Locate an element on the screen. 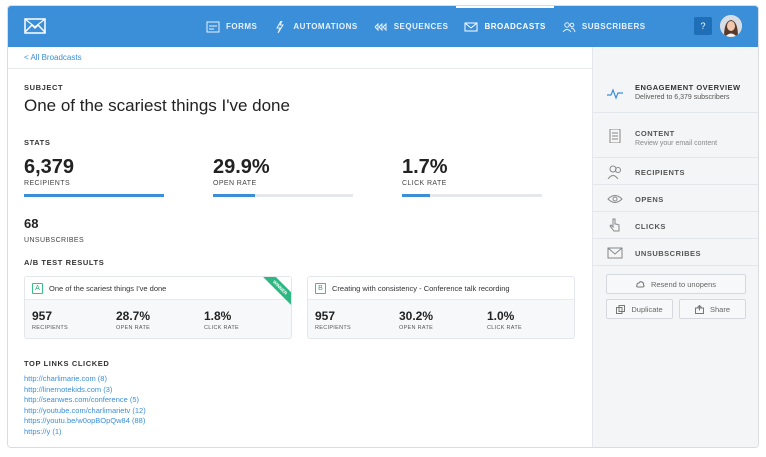 The height and width of the screenshot is (457, 766). link-item: https://y (1) is located at coordinates (85, 432).